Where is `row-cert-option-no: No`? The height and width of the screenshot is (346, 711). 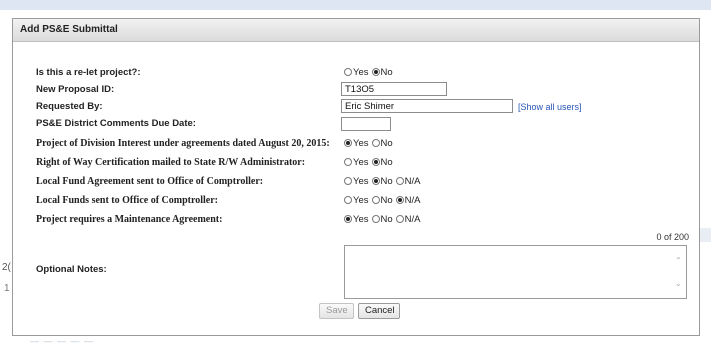
row-cert-option-no: No is located at coordinates (382, 163).